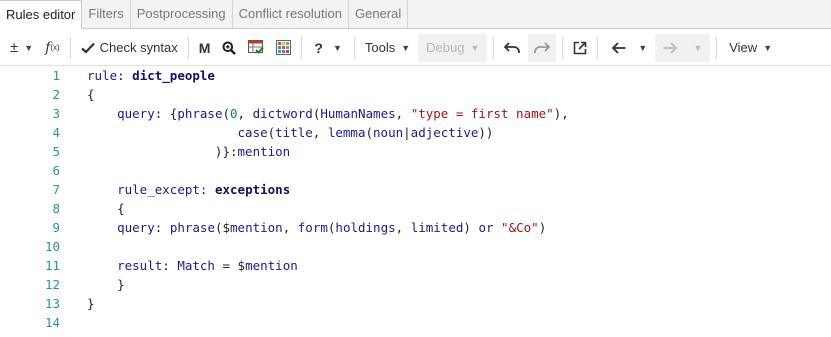 This screenshot has height=337, width=831. Describe the element at coordinates (188, 189) in the screenshot. I see `code-text: rule_except: exceptions` at that location.